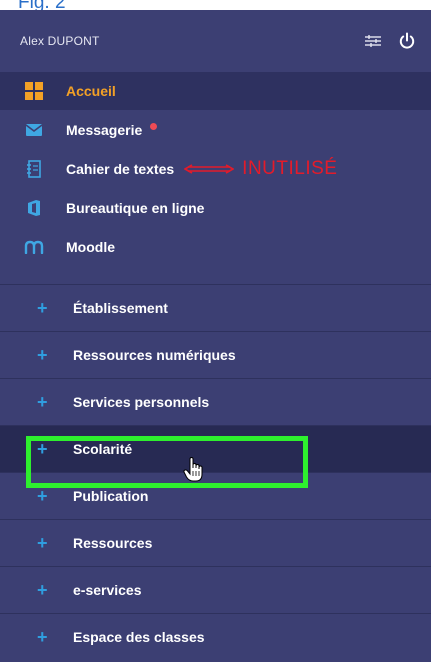 This screenshot has height=662, width=431. Describe the element at coordinates (373, 41) in the screenshot. I see `sliders-icon` at that location.